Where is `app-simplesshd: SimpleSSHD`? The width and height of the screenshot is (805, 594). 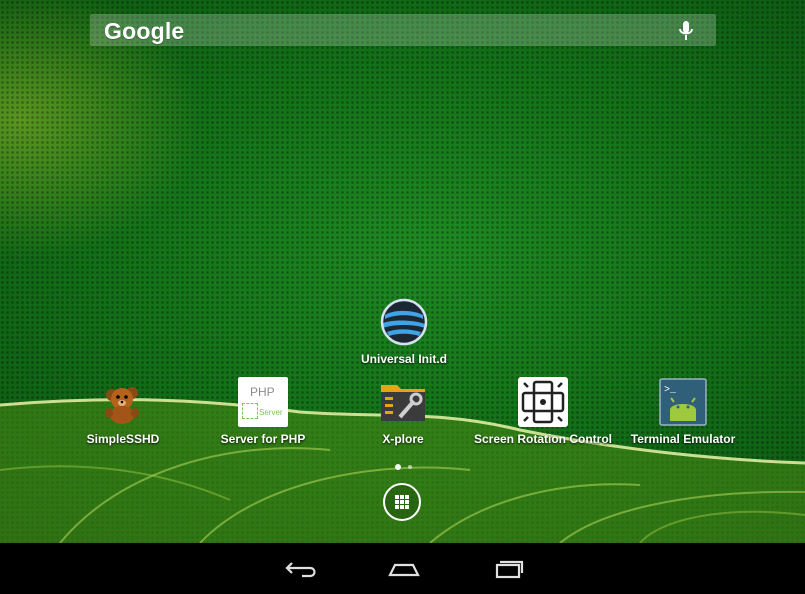 app-simplesshd: SimpleSSHD is located at coordinates (123, 411).